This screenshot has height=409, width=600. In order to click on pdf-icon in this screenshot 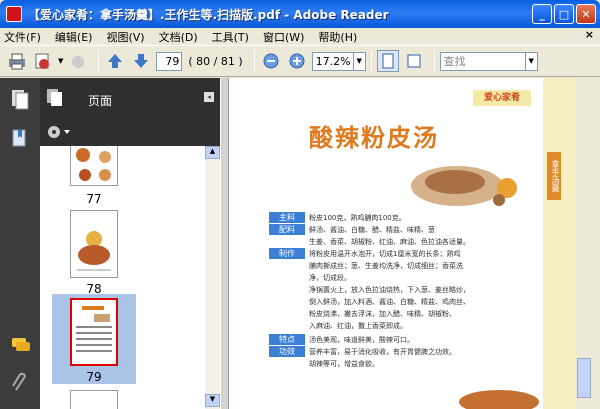, I will do `click(42, 61)`.